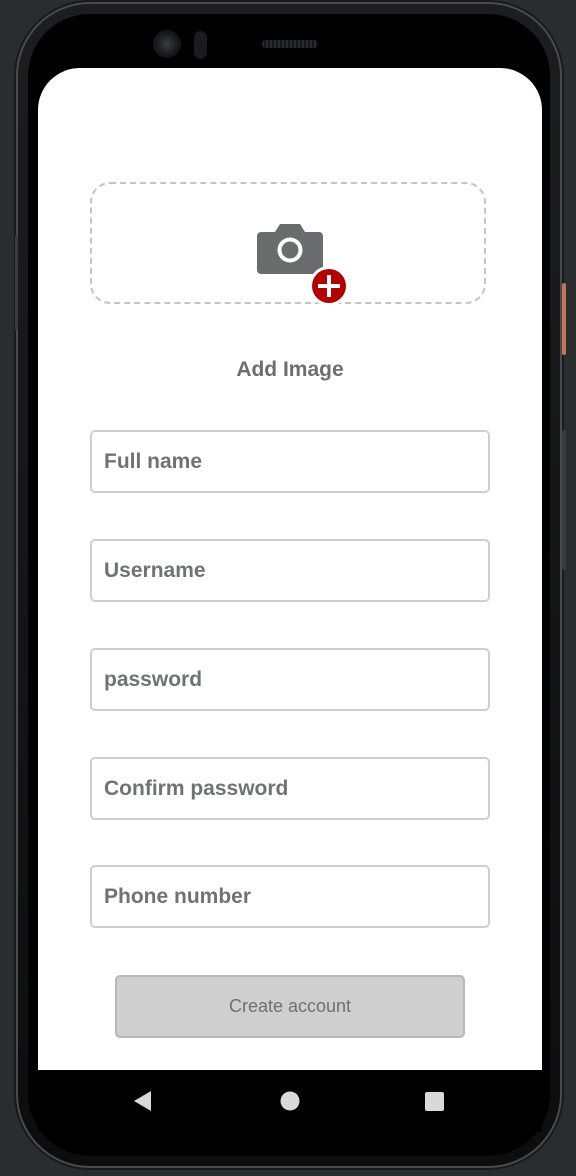 The width and height of the screenshot is (576, 1176). Describe the element at coordinates (564, 500) in the screenshot. I see `volume-button` at that location.